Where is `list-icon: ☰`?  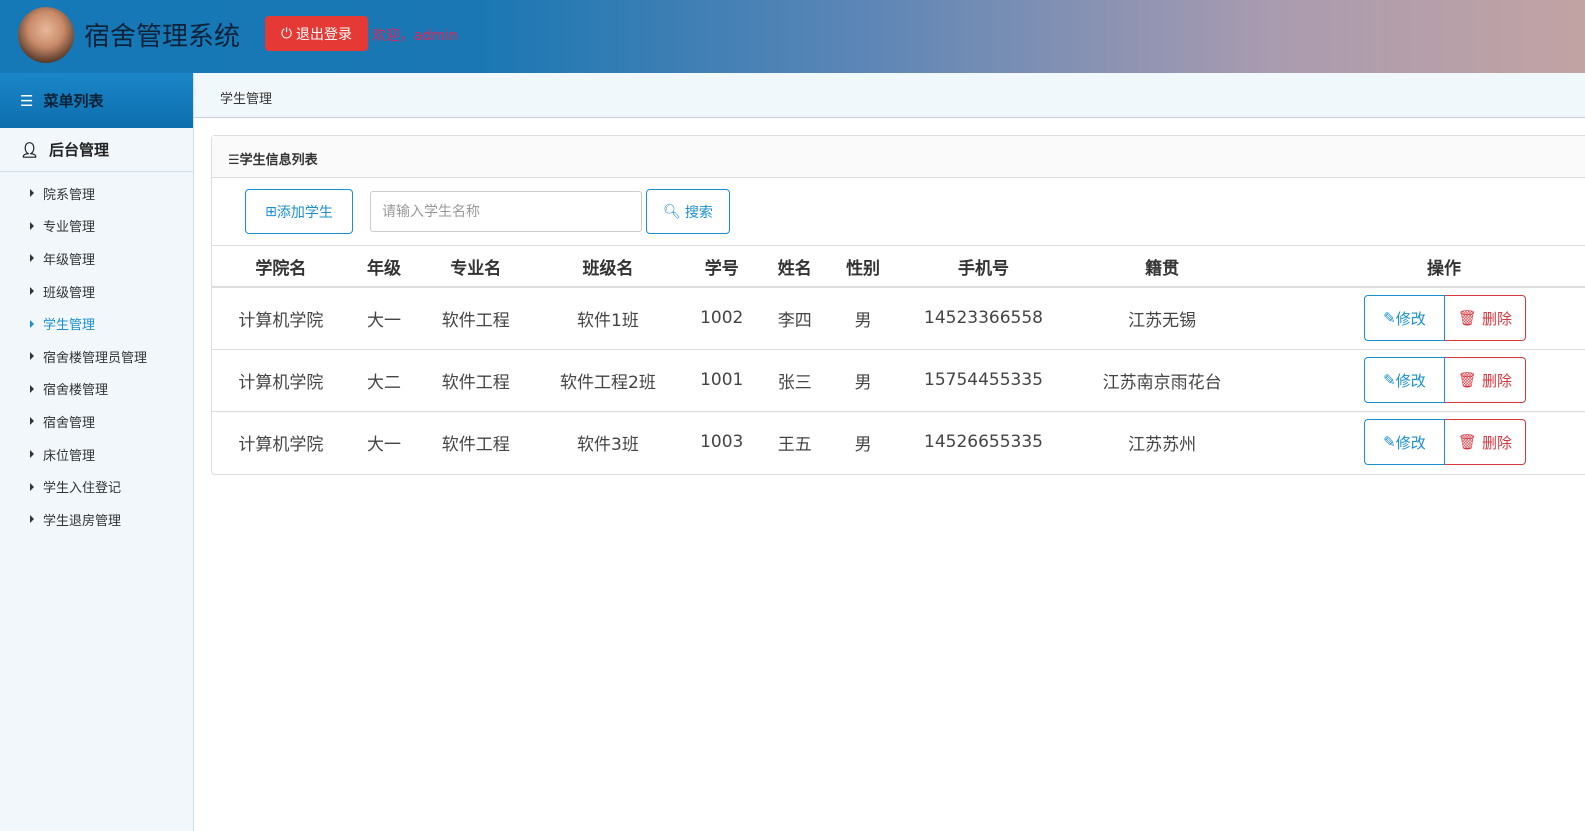
list-icon: ☰ is located at coordinates (27, 100).